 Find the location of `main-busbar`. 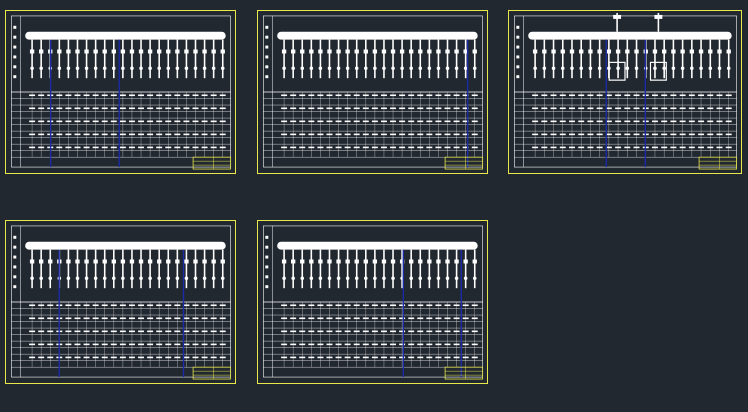

main-busbar is located at coordinates (125, 245).